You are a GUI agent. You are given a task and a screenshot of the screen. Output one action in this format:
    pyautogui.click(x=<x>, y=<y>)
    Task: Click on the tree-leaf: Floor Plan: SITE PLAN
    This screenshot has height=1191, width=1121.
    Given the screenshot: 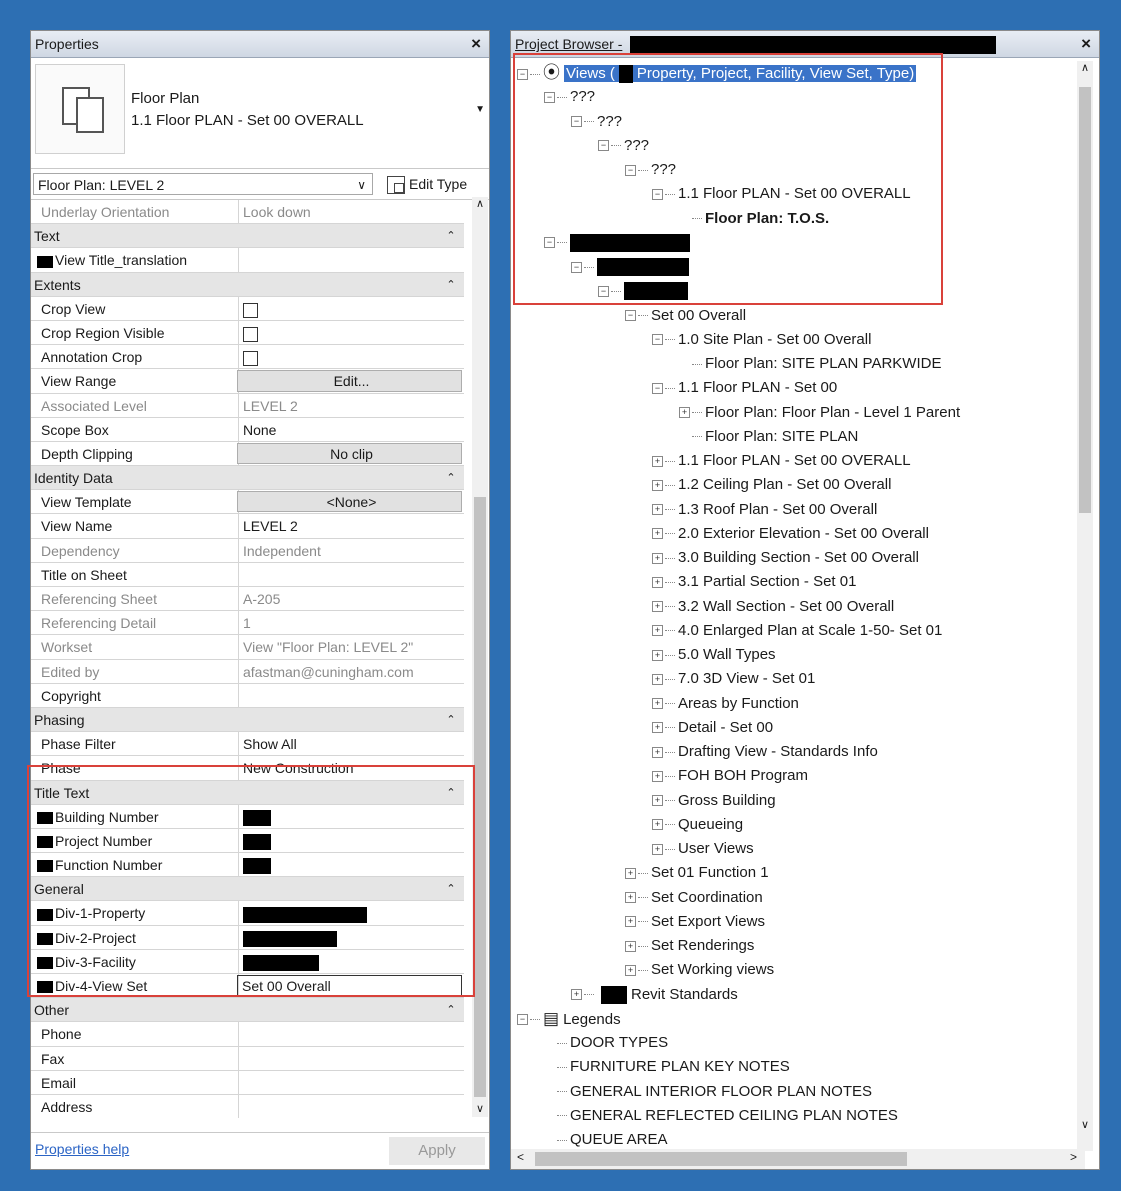 What is the action you would take?
    pyautogui.click(x=768, y=437)
    